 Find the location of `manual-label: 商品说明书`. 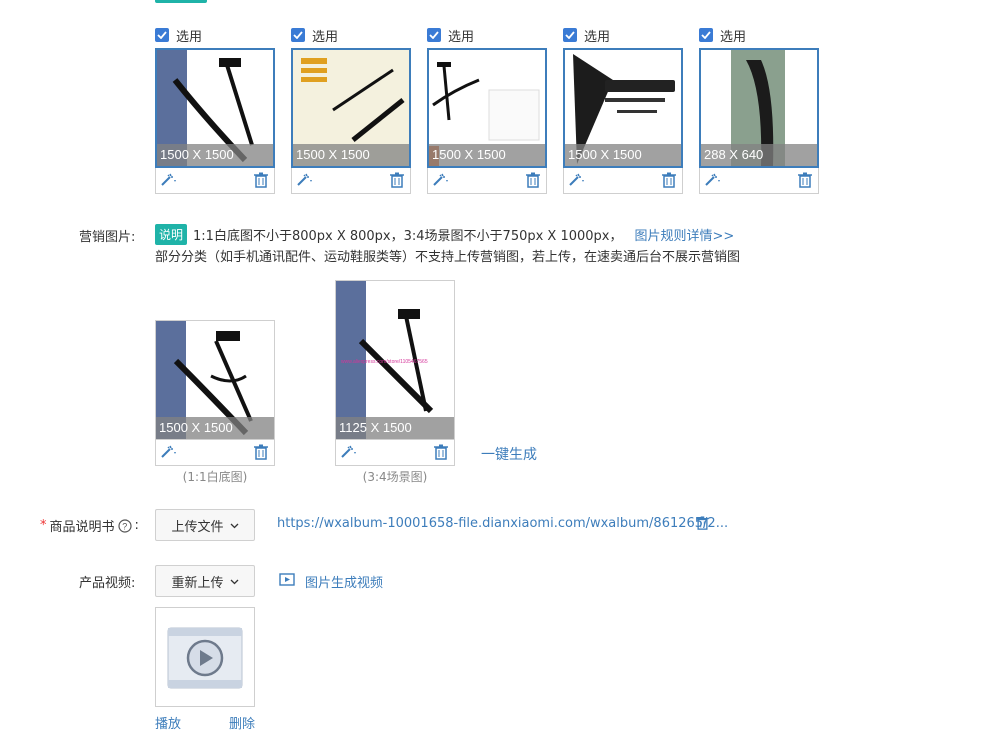

manual-label: 商品说明书 is located at coordinates (82, 527).